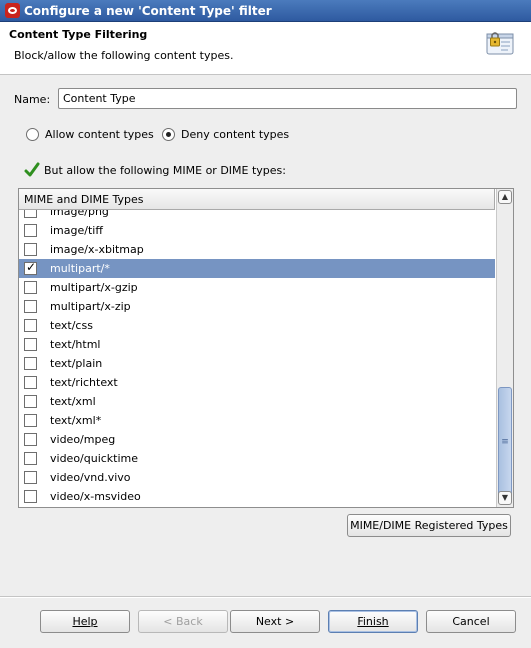  Describe the element at coordinates (75, 344) in the screenshot. I see `list-item-label: text/html` at that location.